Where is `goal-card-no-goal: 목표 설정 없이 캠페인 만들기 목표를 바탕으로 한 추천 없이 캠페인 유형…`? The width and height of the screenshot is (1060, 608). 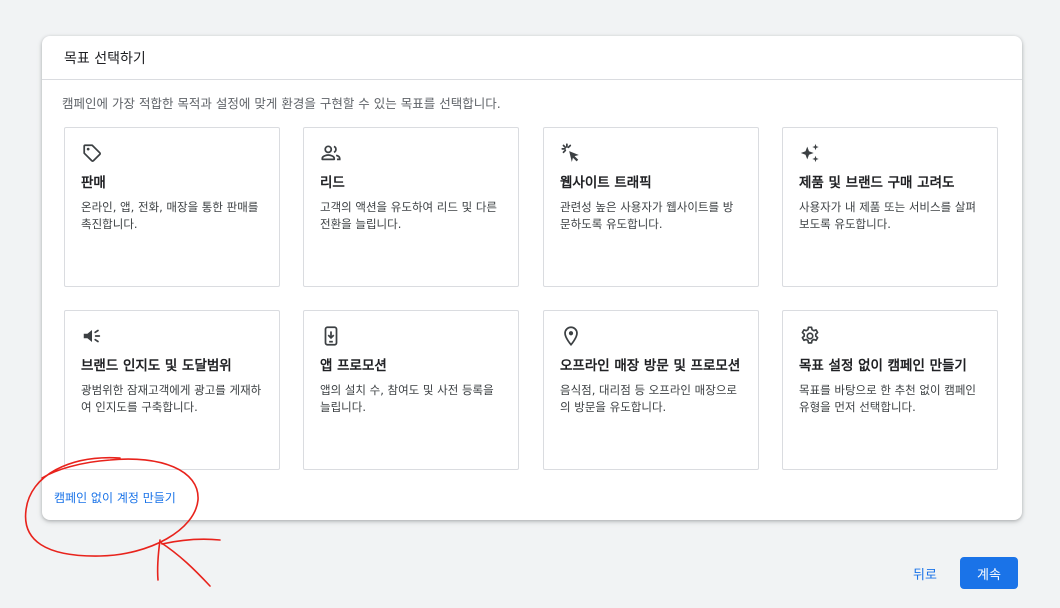
goal-card-no-goal: 목표 설정 없이 캠페인 만들기 목표를 바탕으로 한 추천 없이 캠페인 유형… is located at coordinates (890, 390).